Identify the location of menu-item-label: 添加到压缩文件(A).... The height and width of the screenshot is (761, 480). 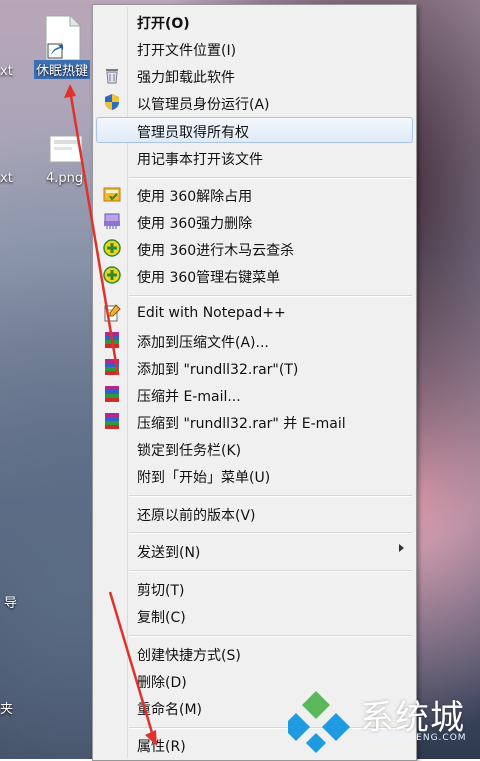
(203, 343).